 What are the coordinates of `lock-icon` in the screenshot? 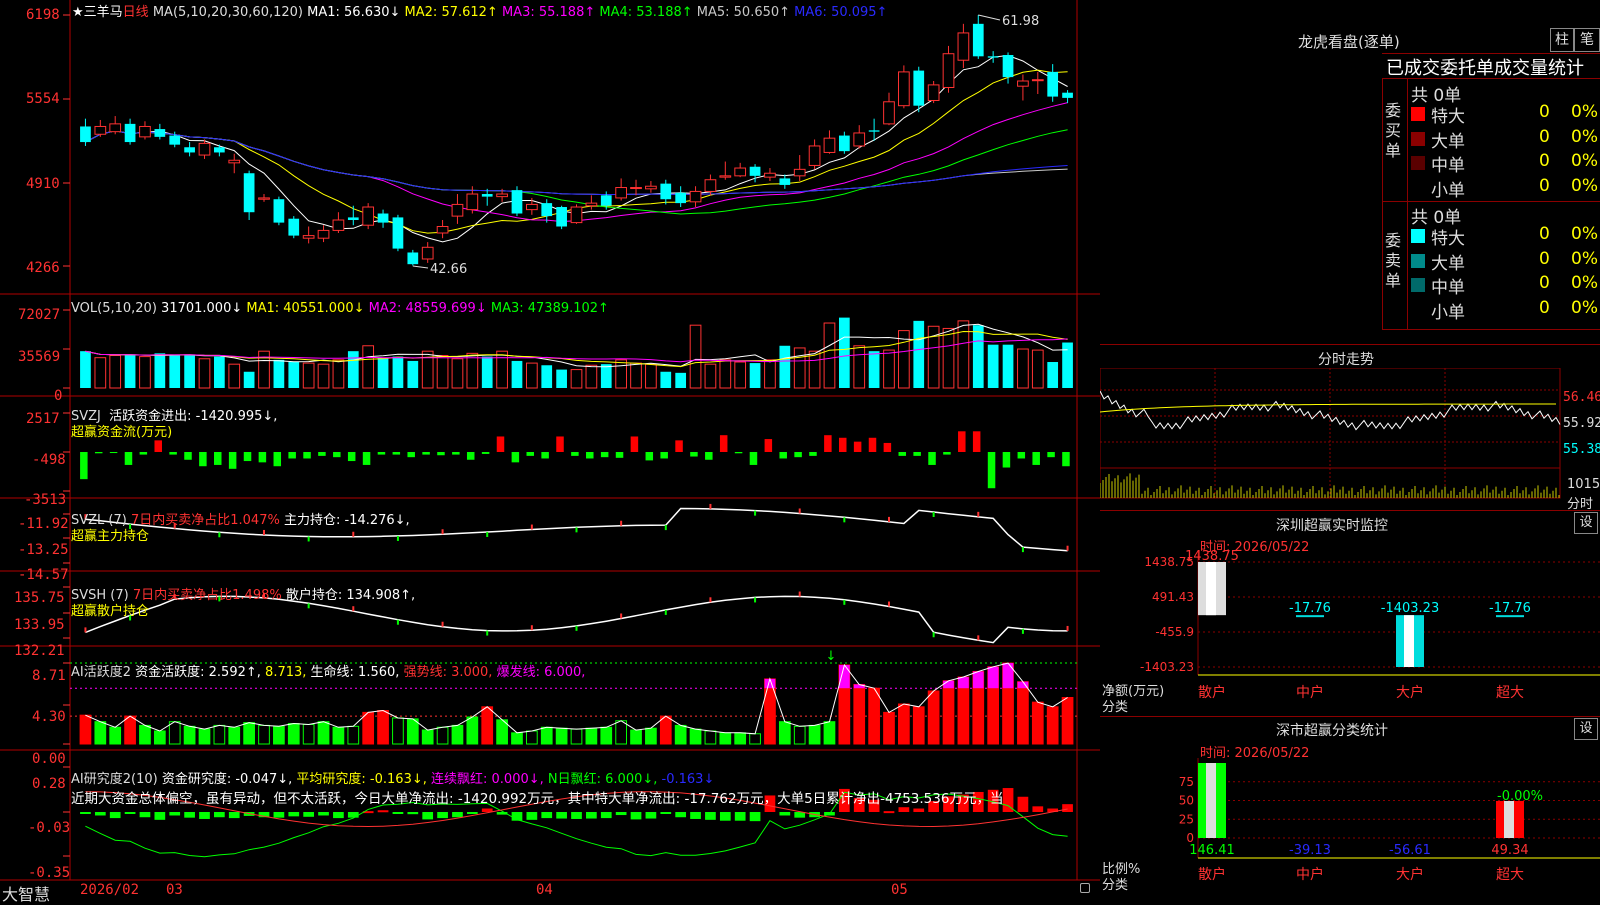 It's located at (1085, 888).